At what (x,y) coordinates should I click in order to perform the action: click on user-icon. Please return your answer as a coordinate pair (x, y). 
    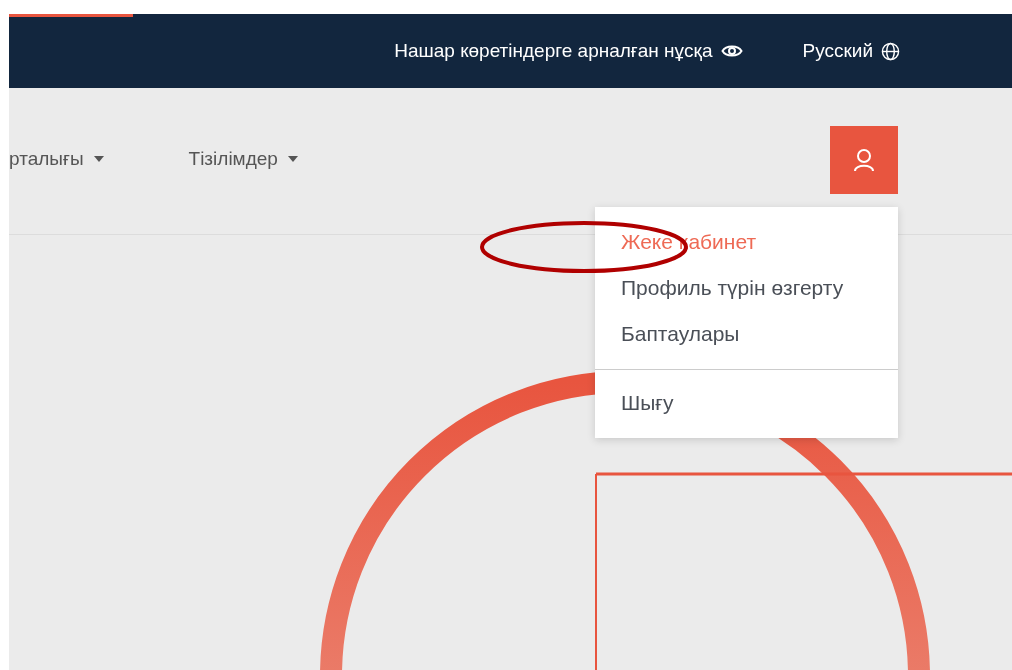
    Looking at the image, I should click on (864, 160).